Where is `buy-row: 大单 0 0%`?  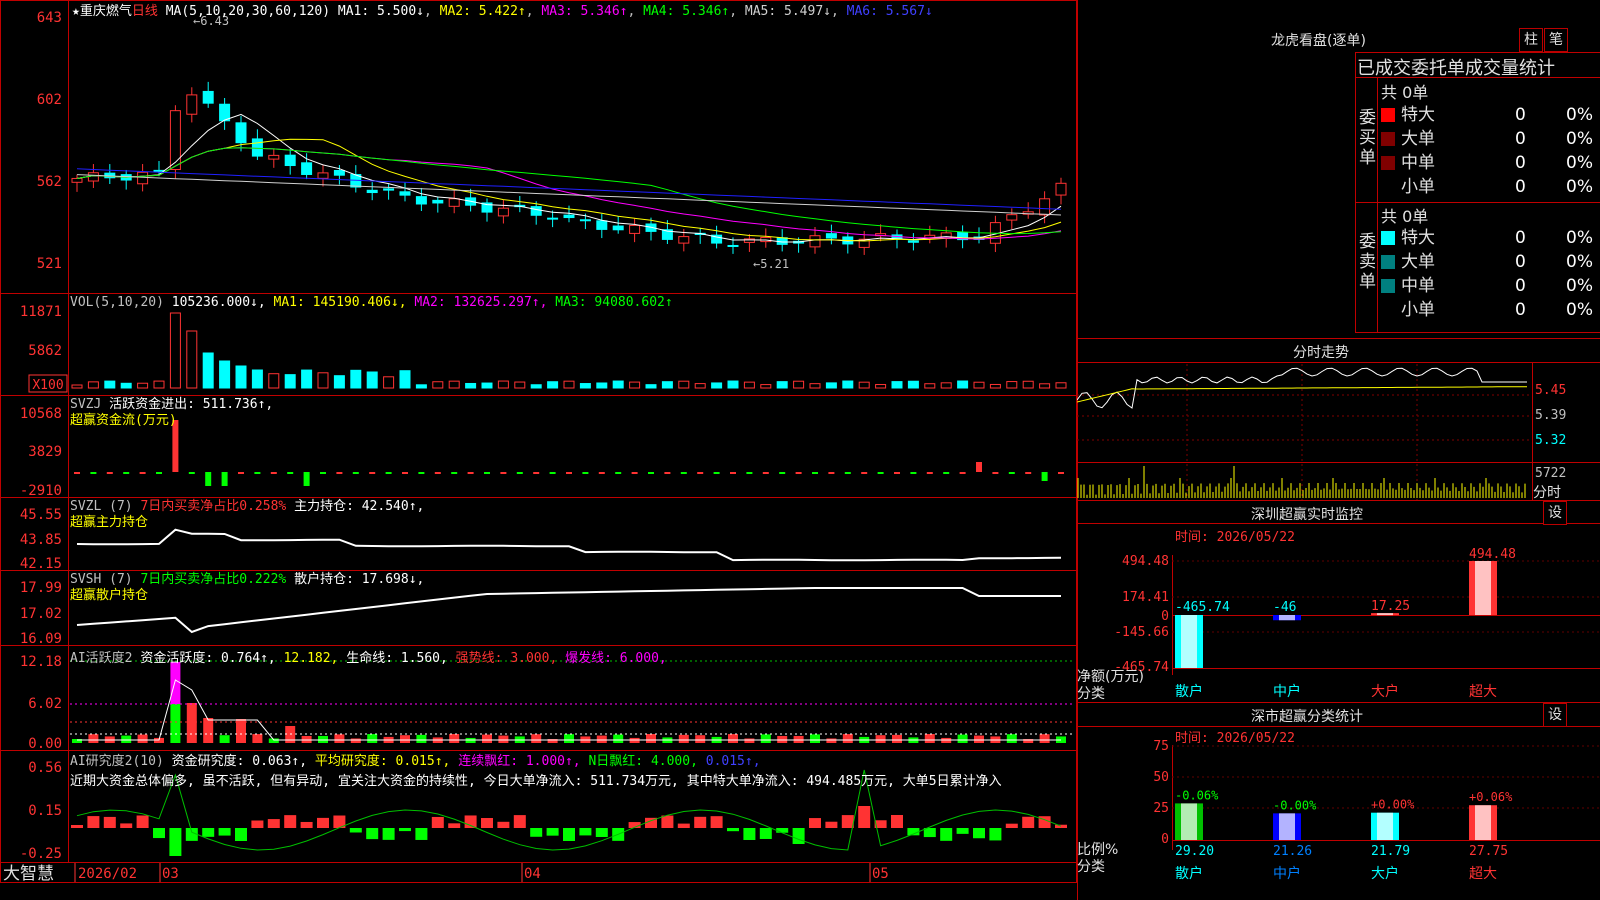 buy-row: 大单 0 0% is located at coordinates (1490, 139).